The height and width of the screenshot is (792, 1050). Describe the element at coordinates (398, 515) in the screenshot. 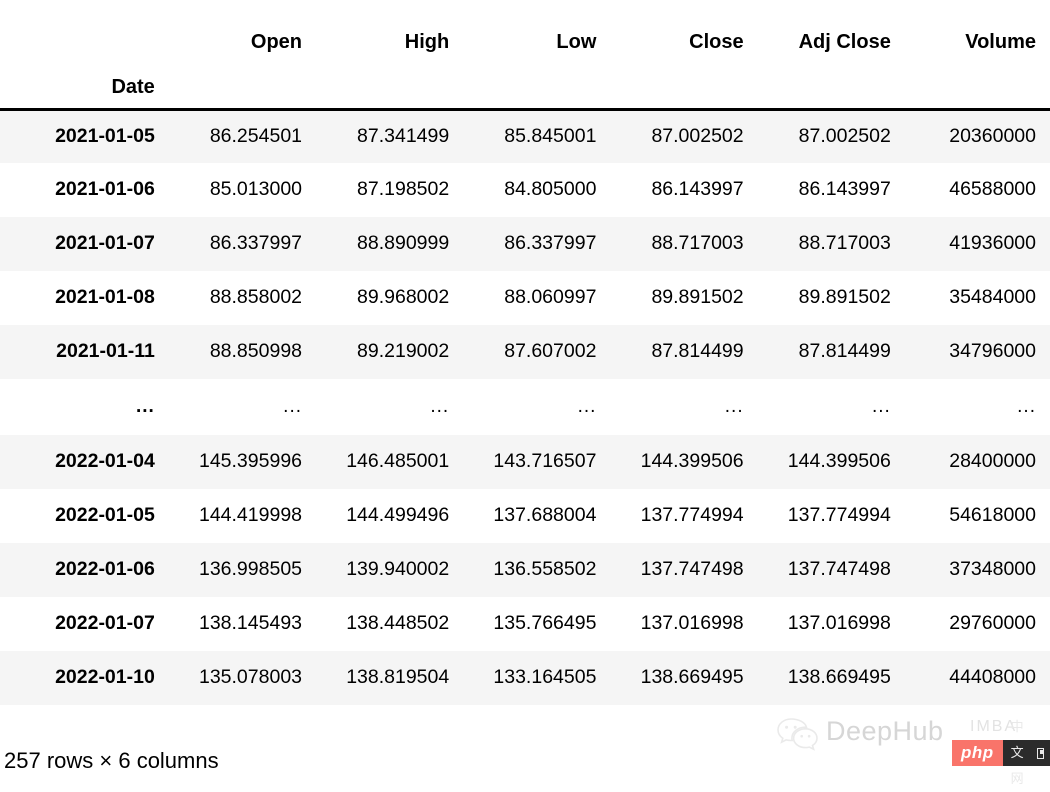

I see `table-cell: 144.499496` at that location.